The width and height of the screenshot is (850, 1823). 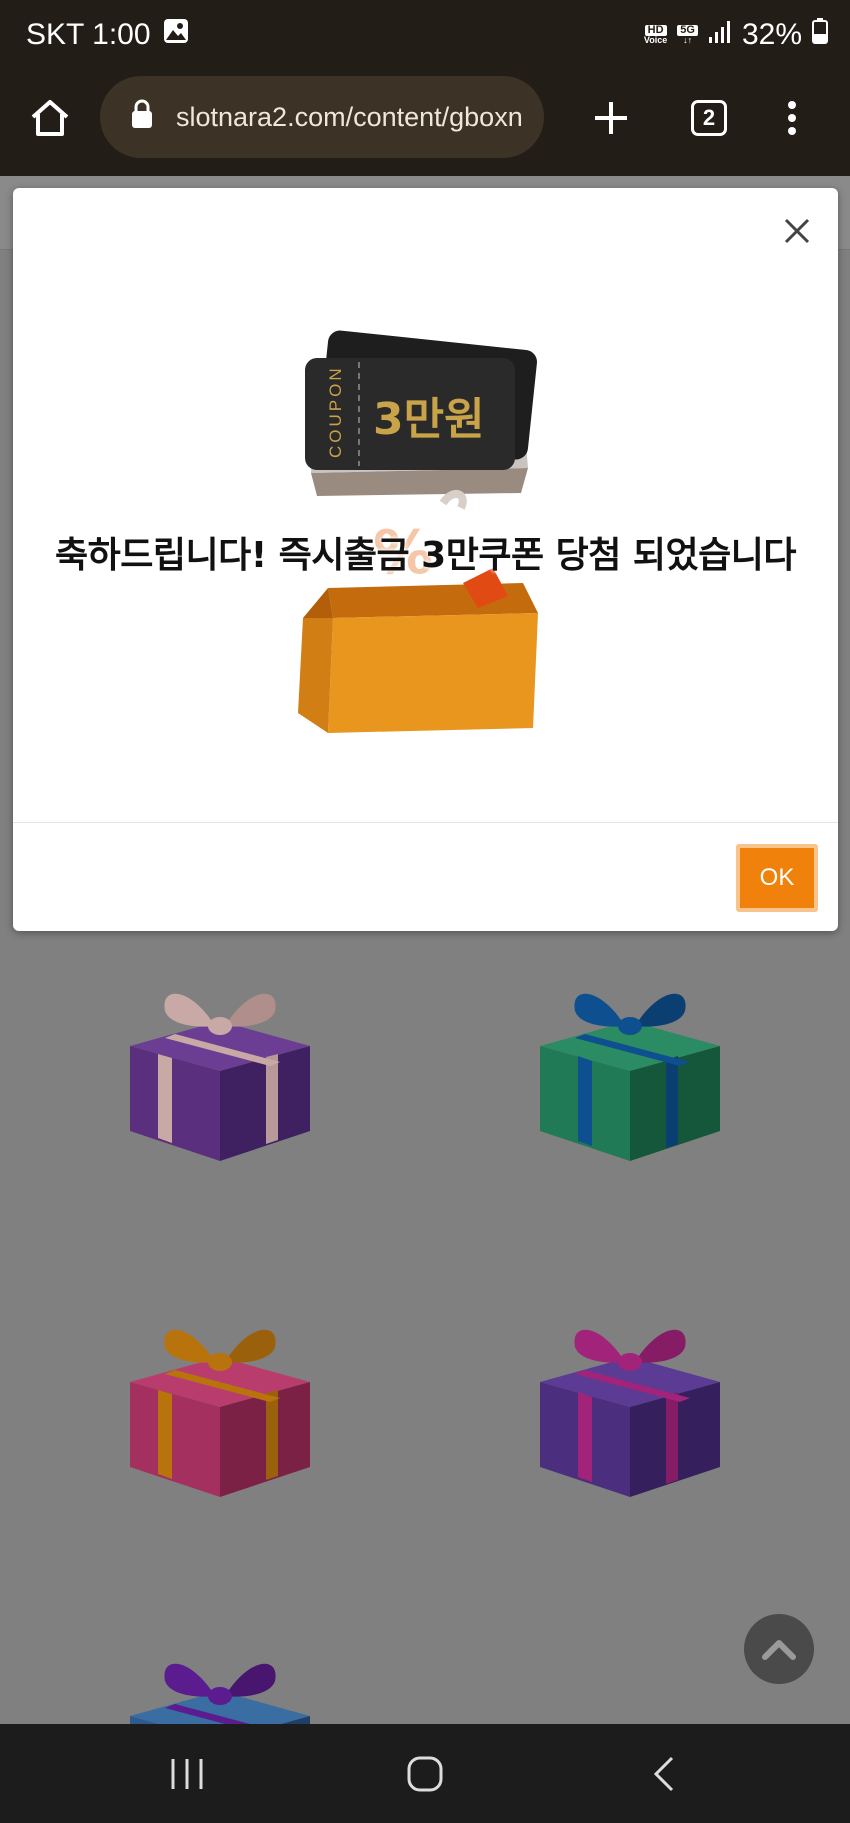 I want to click on url-bar: slotnara2.com/content/gboxn, so click(x=322, y=117).